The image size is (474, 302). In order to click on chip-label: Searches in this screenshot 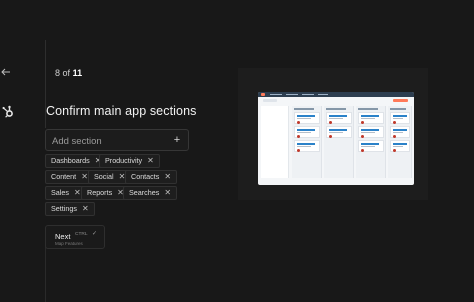, I will do `click(144, 192)`.